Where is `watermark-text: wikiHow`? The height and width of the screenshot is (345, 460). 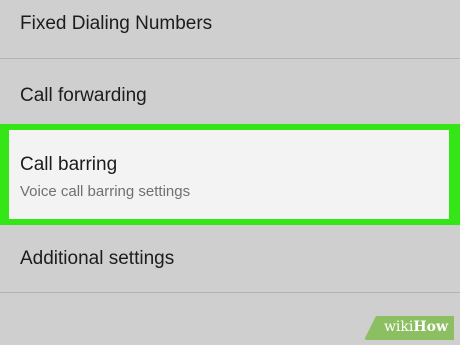 watermark-text: wikiHow is located at coordinates (416, 327).